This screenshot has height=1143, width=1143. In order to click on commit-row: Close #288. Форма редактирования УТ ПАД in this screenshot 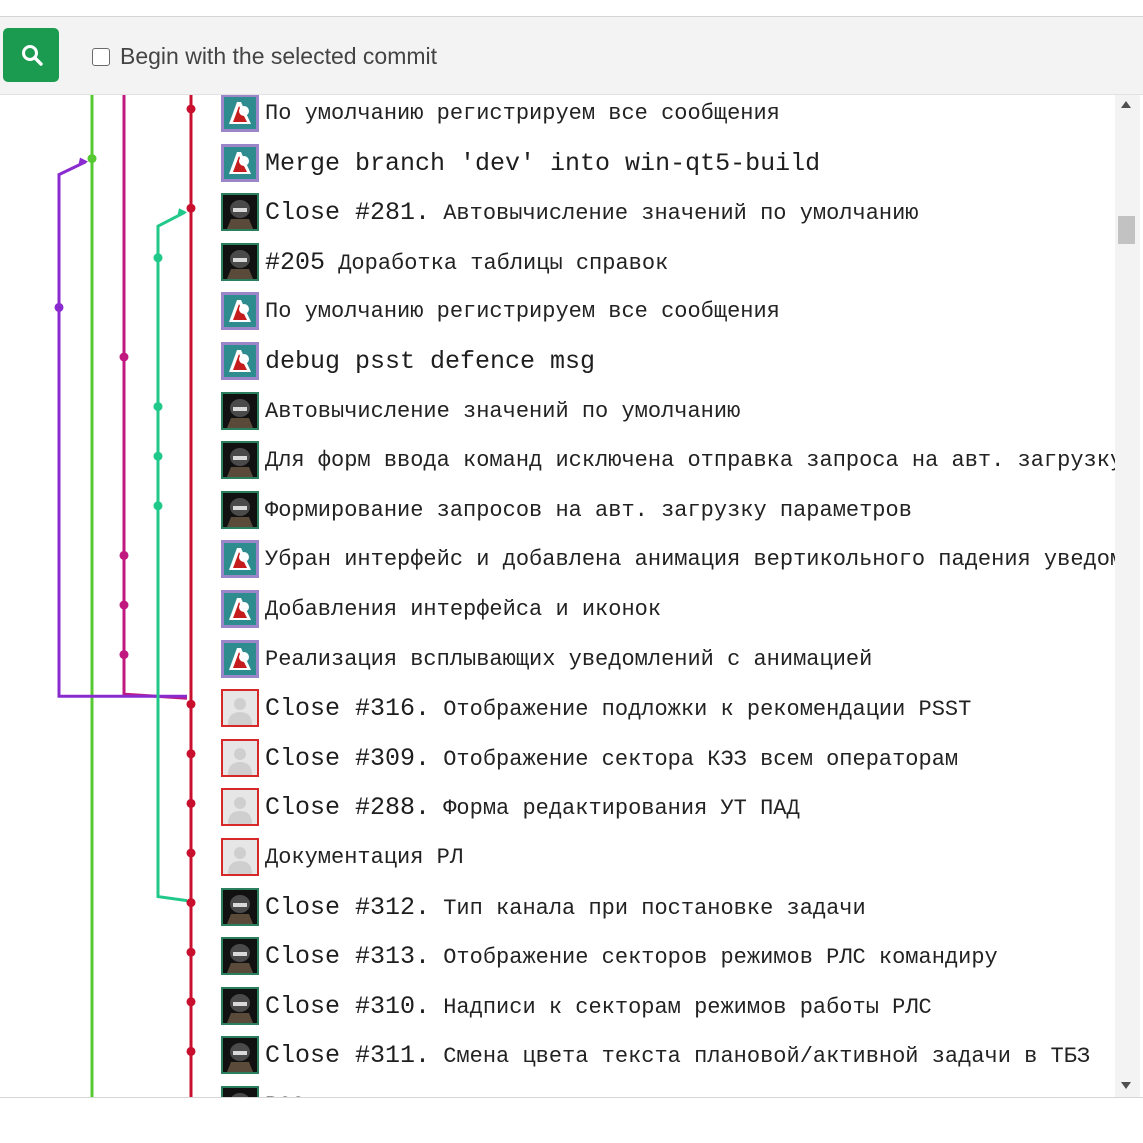, I will do `click(557, 813)`.